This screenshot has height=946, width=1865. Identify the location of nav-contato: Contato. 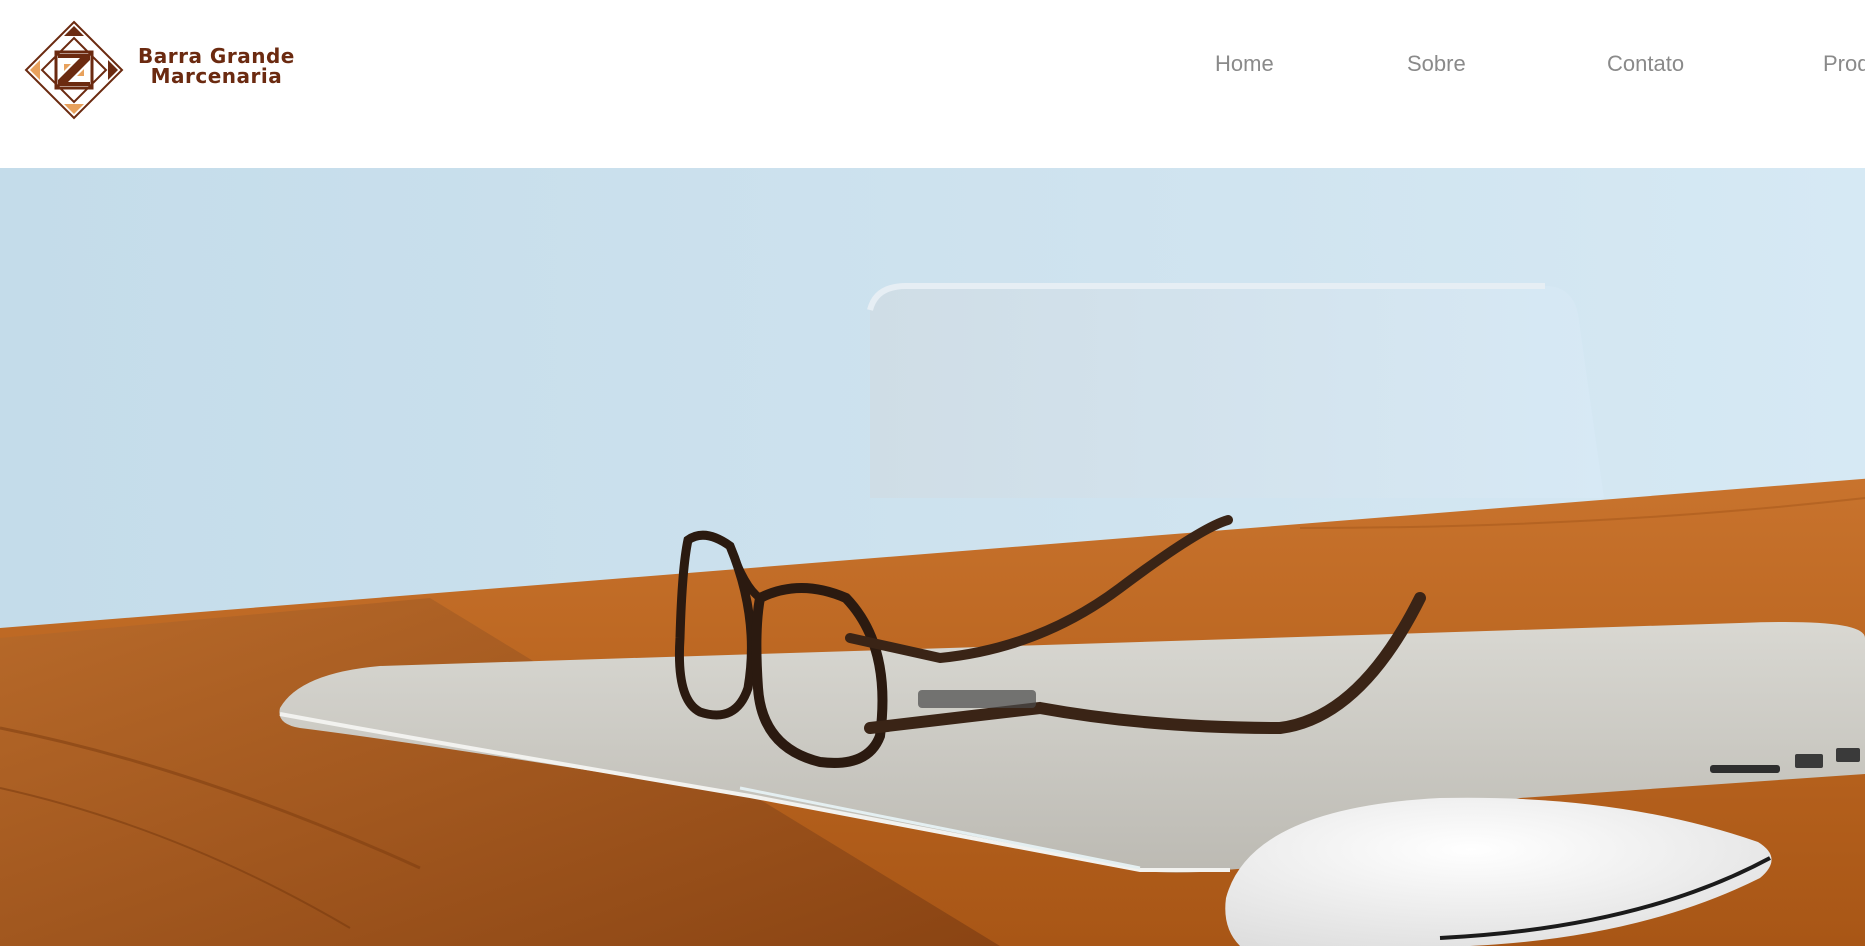
(1645, 64).